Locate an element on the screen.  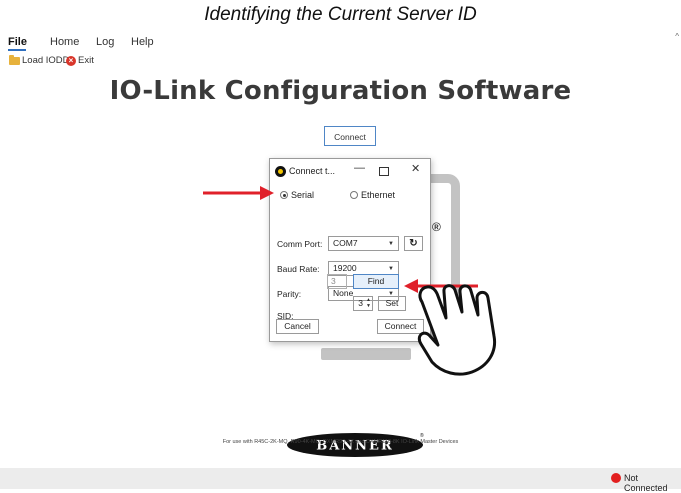
minimize-icon: — is located at coordinates (359, 168).